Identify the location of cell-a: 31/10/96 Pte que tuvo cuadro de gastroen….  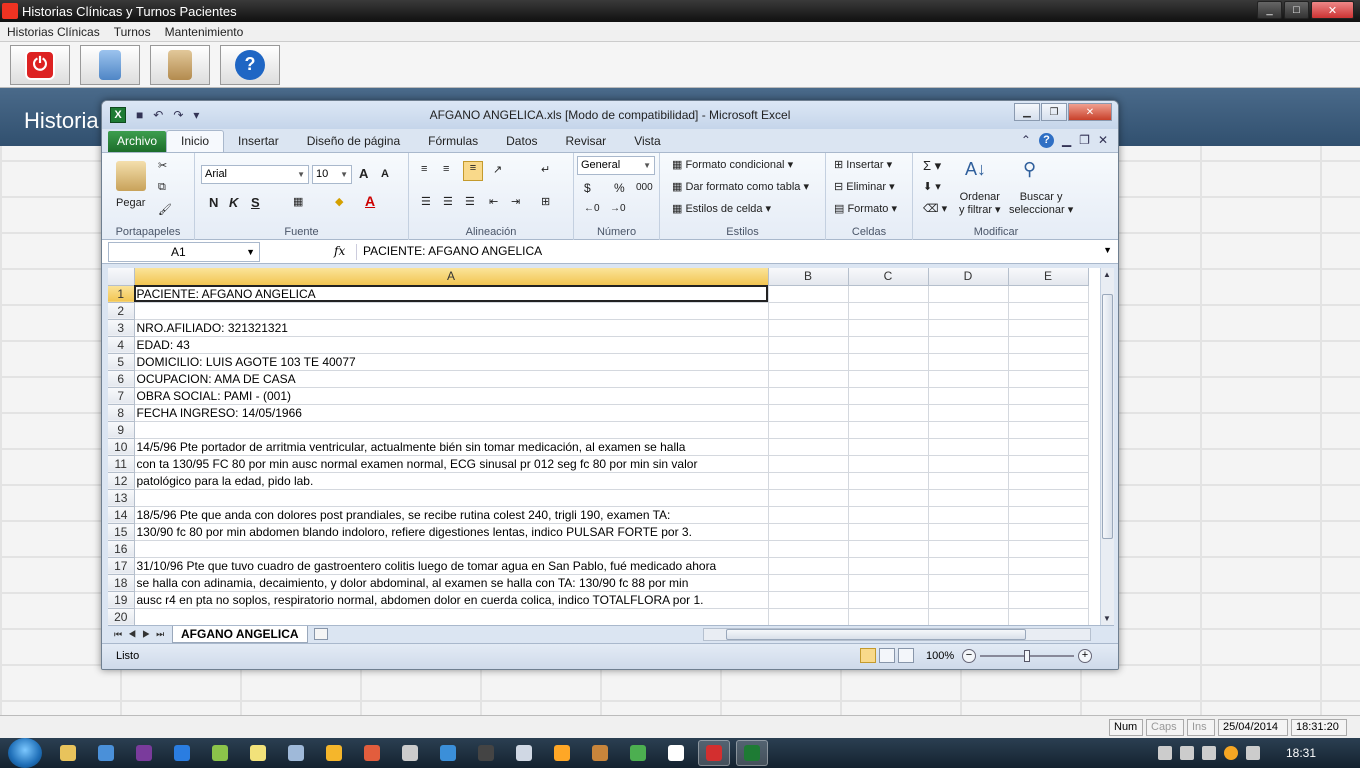
(451, 566).